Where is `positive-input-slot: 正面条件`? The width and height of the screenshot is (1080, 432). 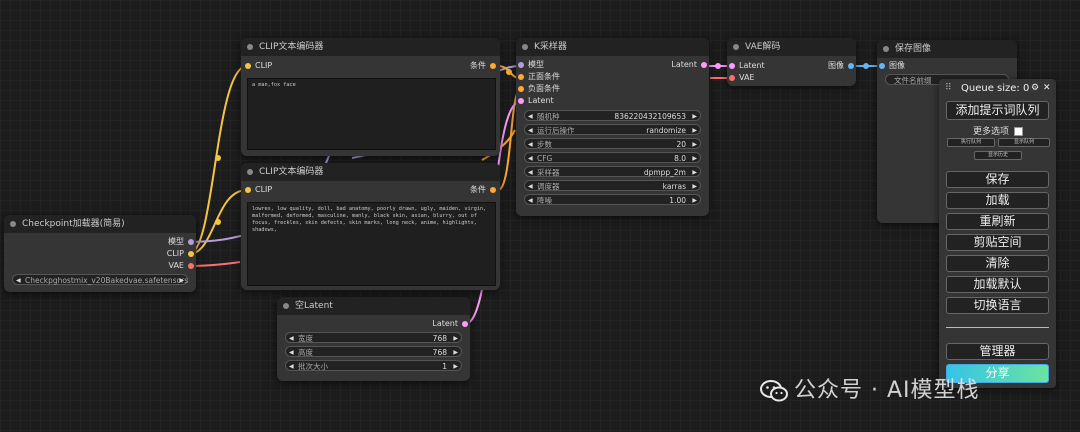
positive-input-slot: 正面条件 is located at coordinates (539, 77).